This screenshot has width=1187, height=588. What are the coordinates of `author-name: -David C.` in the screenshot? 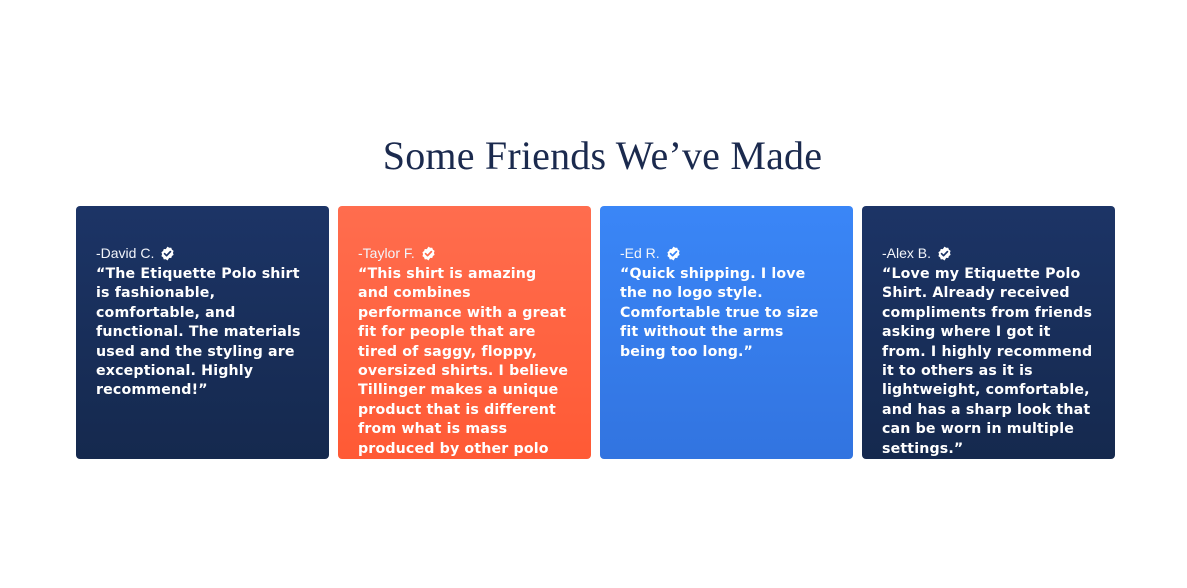 It's located at (125, 253).